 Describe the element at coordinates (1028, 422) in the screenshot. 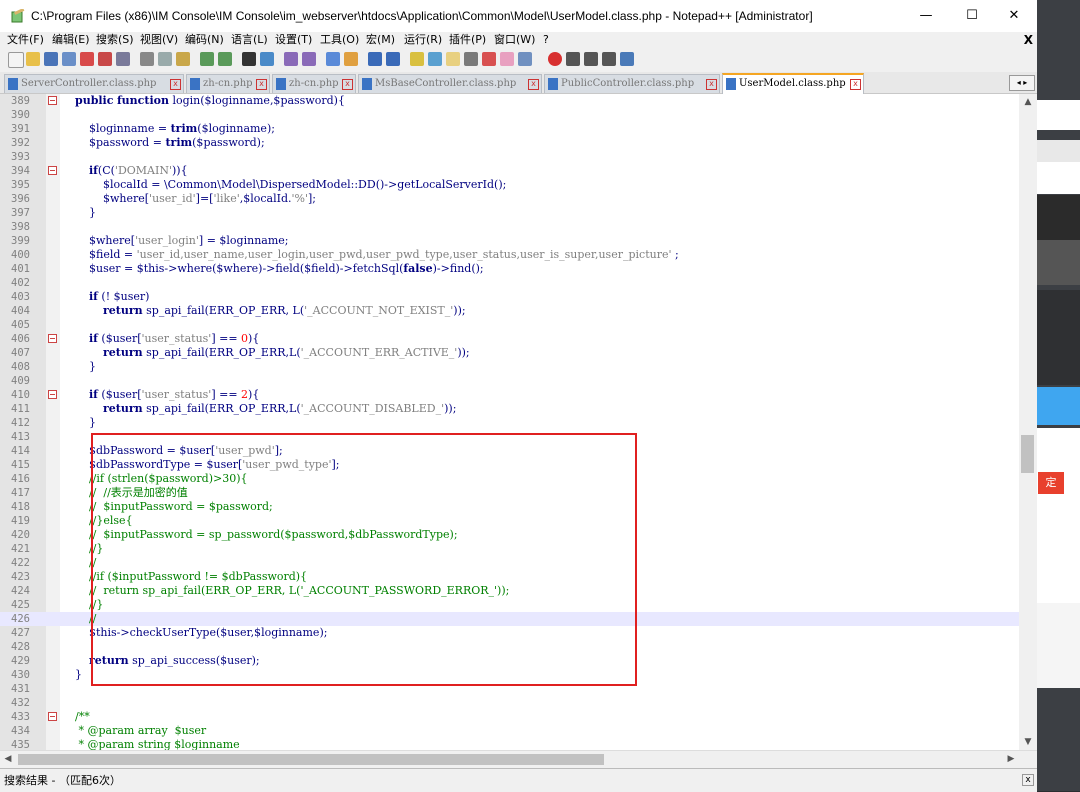

I see `vertical-scrollbar: ▲ ▼` at that location.